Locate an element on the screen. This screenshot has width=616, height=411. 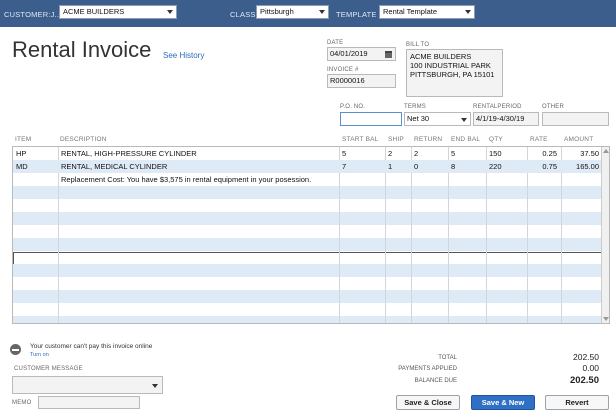
column-header-qty: QTY is located at coordinates (496, 139).